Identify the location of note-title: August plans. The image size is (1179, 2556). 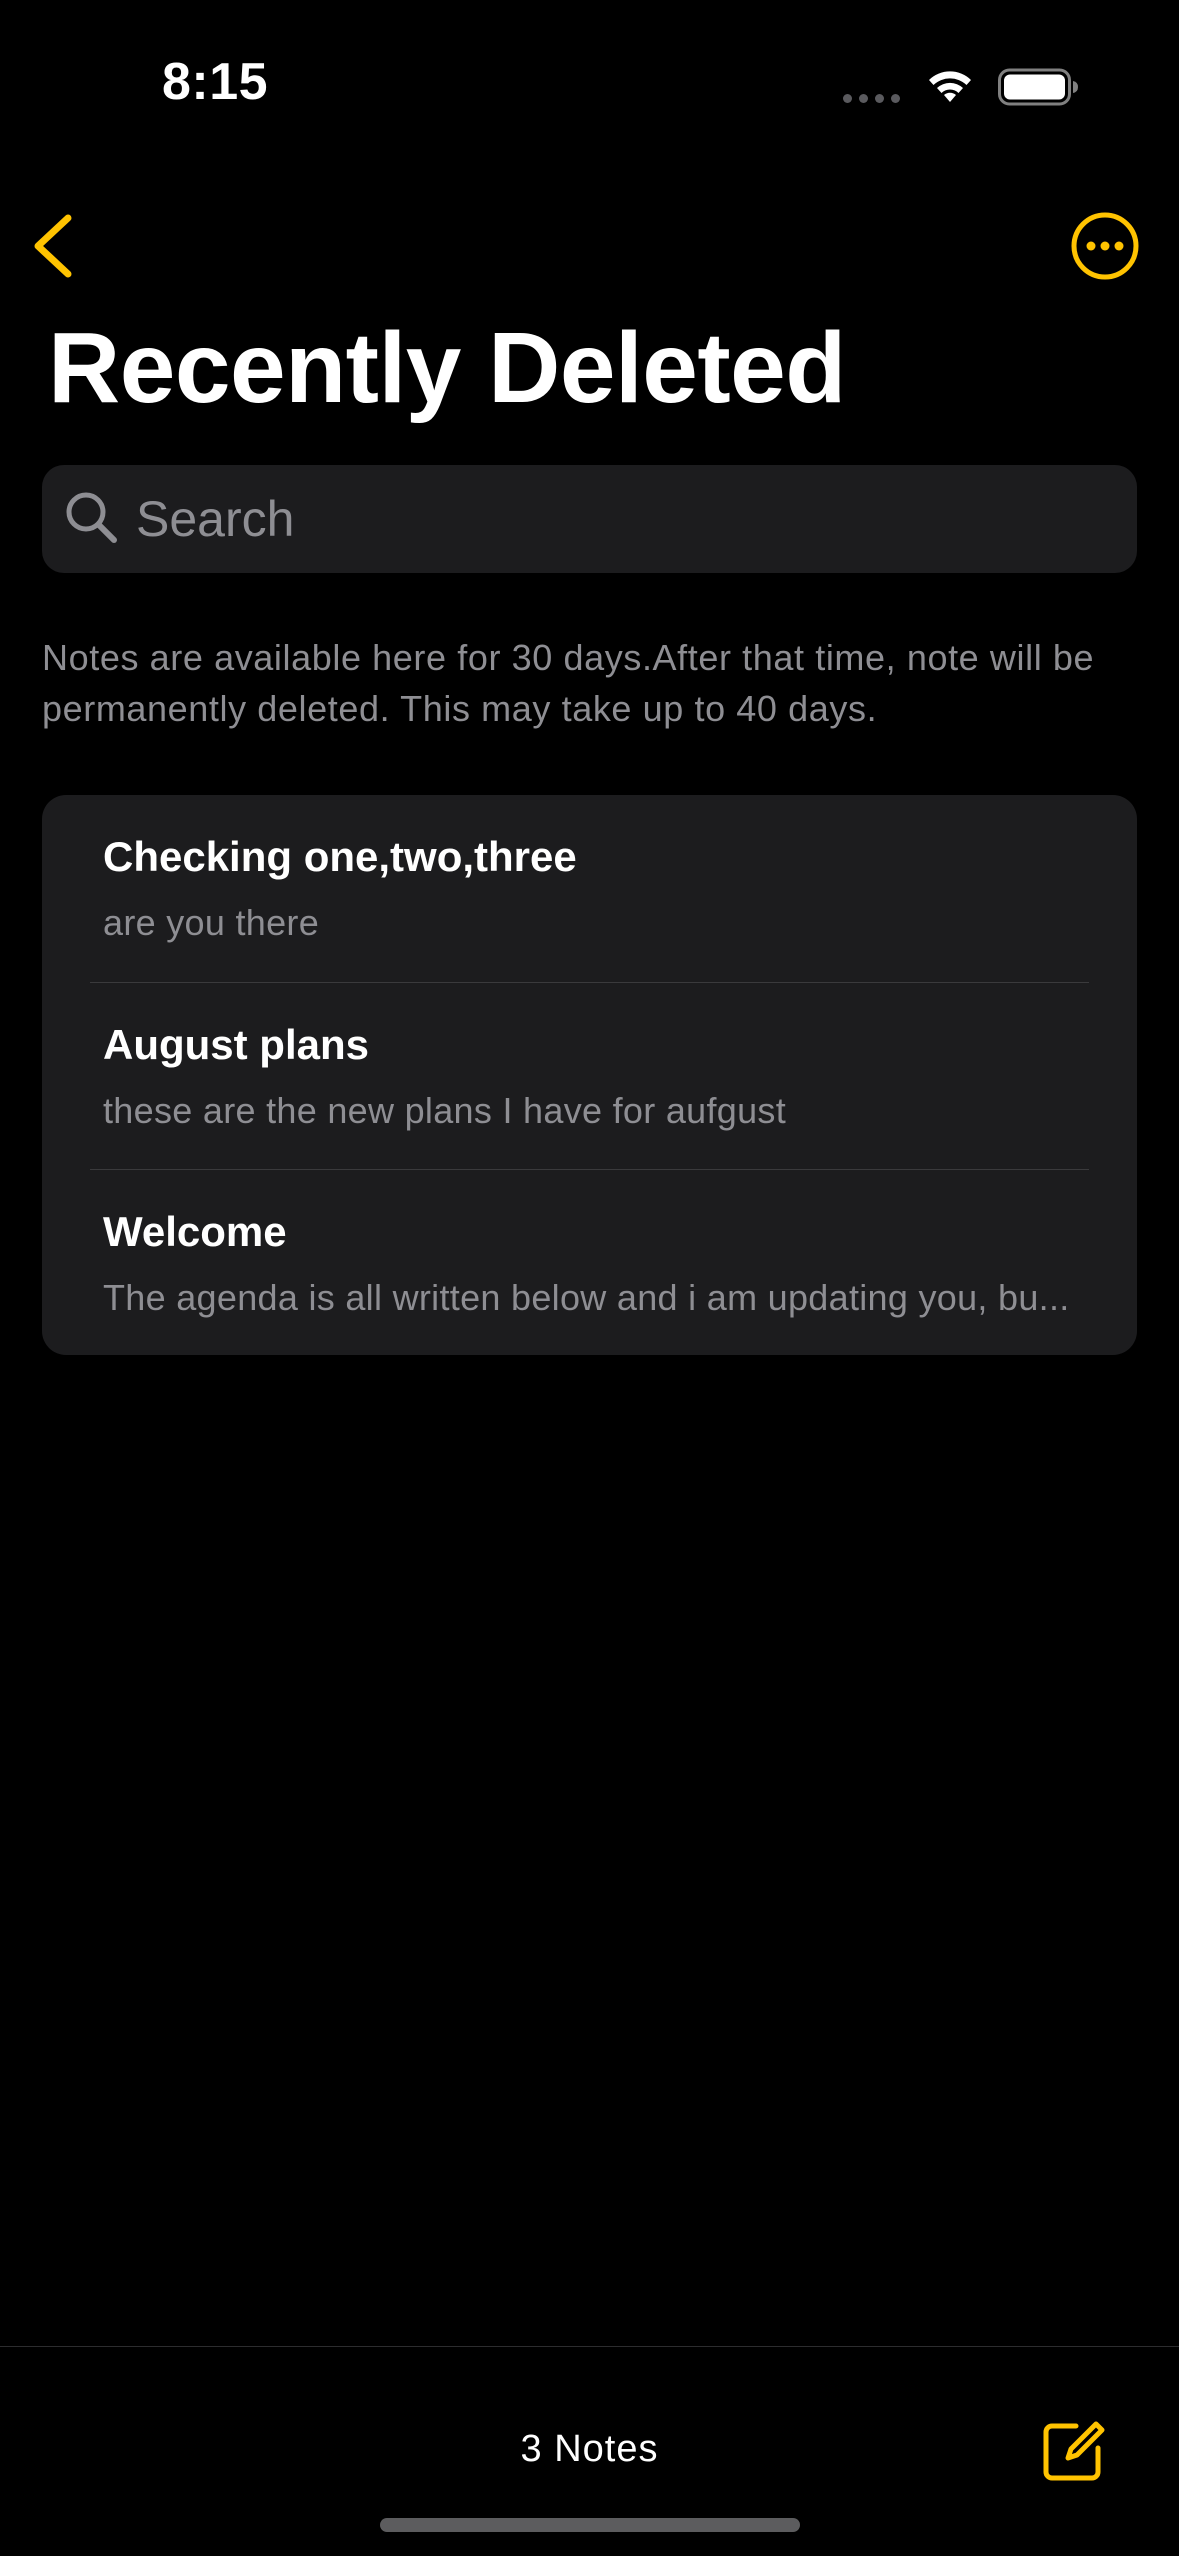
(236, 1044).